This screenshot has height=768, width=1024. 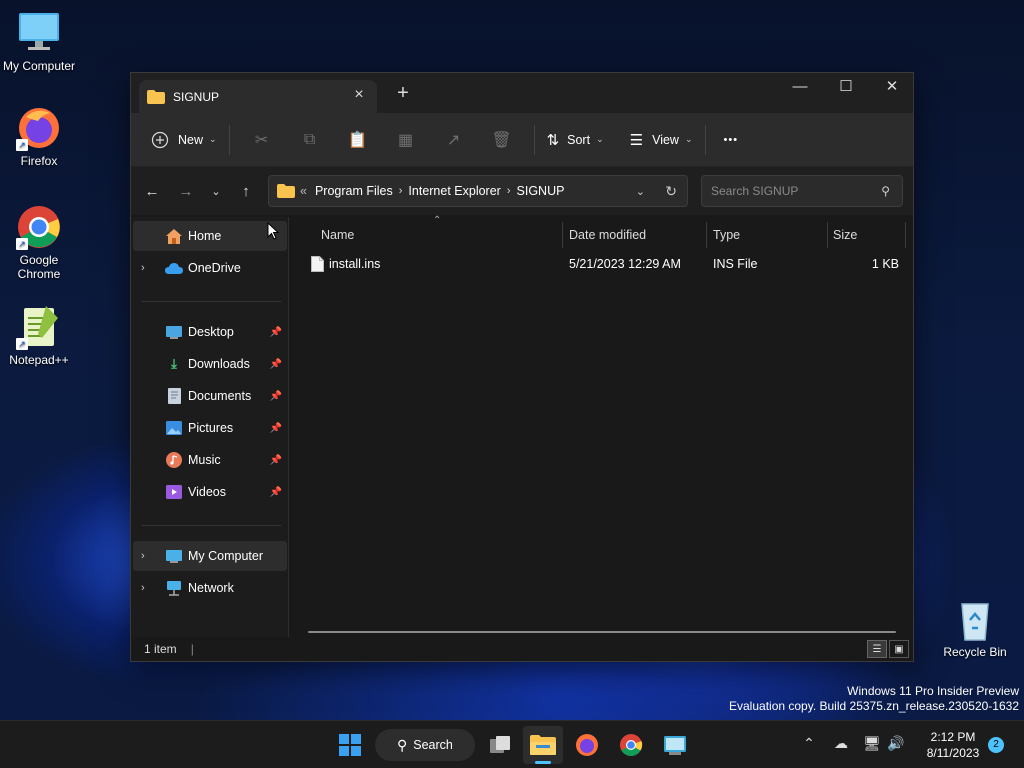 I want to click on minimize-button: —, so click(x=800, y=88).